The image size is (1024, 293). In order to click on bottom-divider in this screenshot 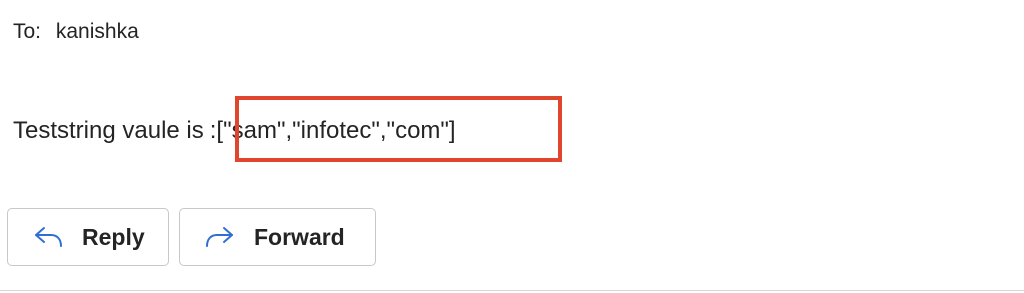, I will do `click(512, 290)`.